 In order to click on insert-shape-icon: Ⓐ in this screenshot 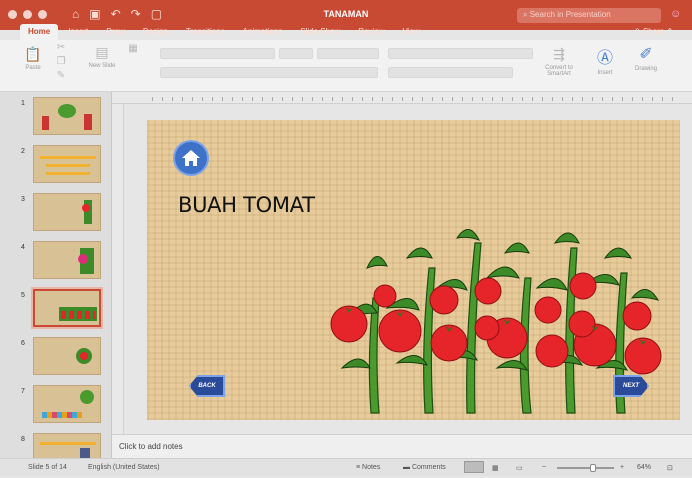, I will do `click(604, 58)`.